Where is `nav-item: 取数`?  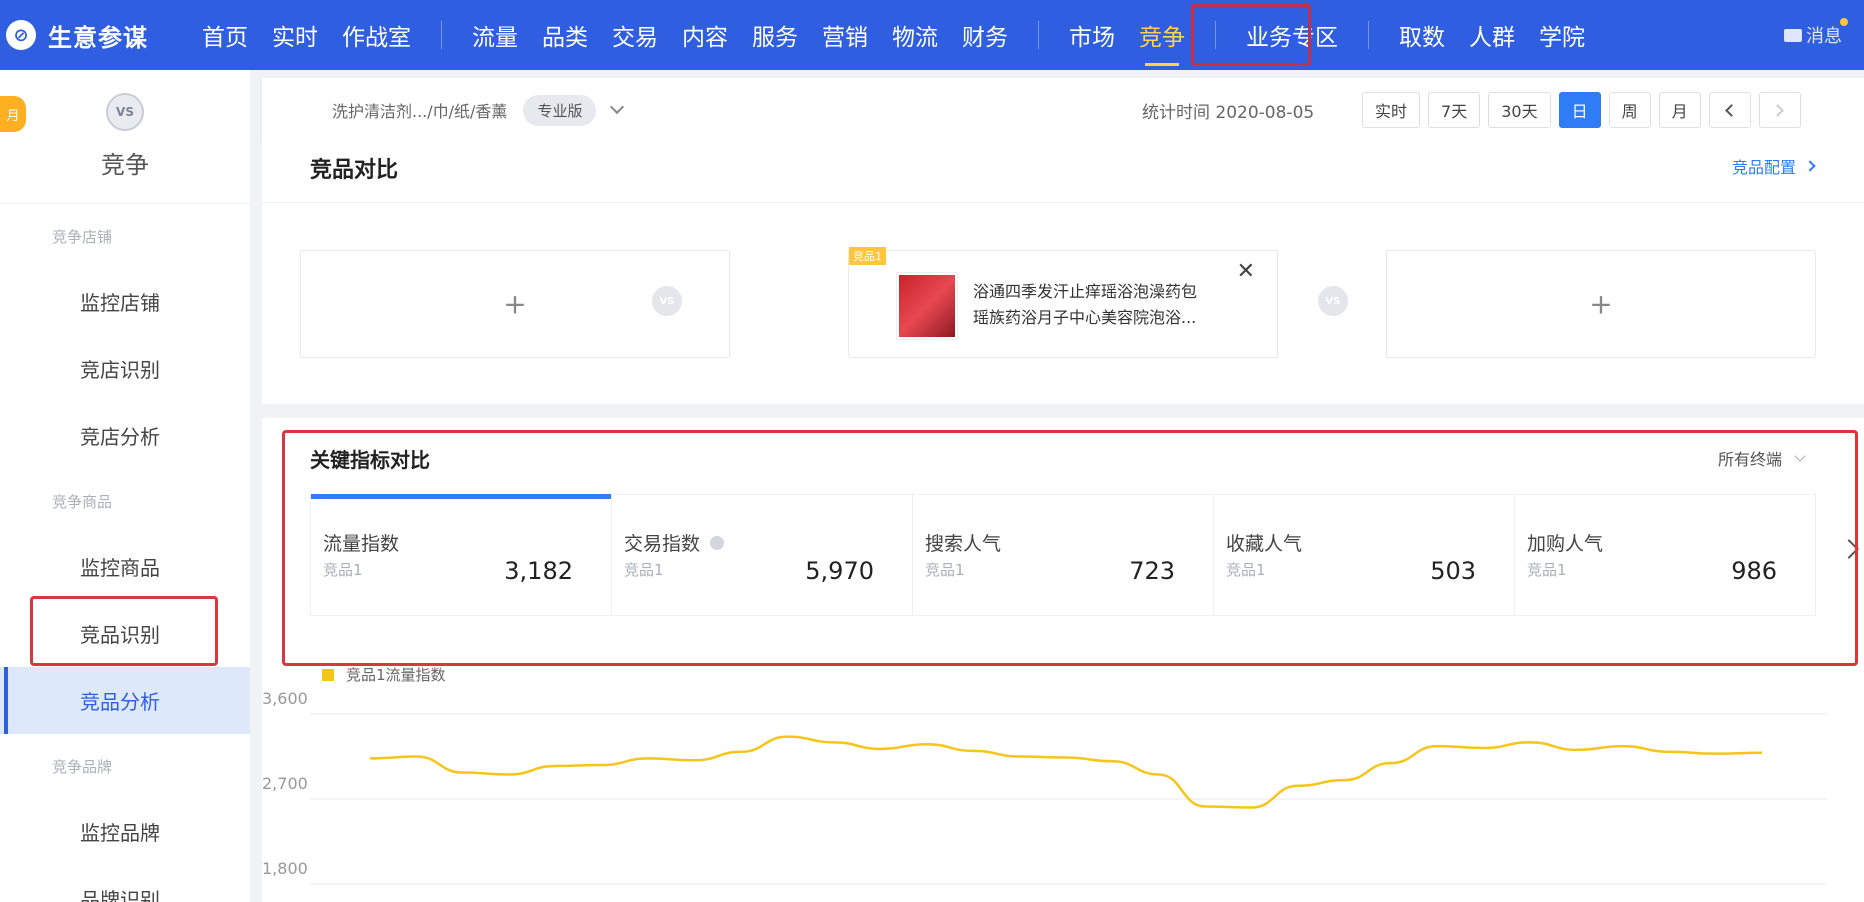 nav-item: 取数 is located at coordinates (1422, 35).